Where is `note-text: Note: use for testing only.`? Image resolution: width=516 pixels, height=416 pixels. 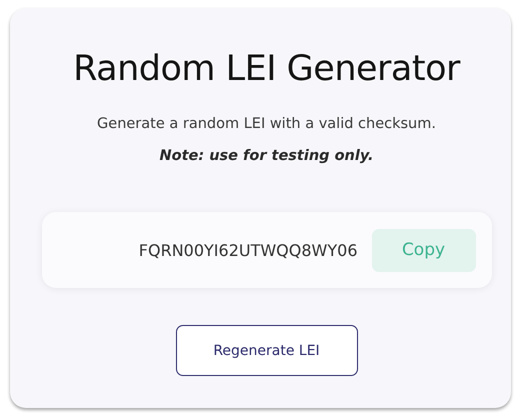 note-text: Note: use for testing only. is located at coordinates (267, 156).